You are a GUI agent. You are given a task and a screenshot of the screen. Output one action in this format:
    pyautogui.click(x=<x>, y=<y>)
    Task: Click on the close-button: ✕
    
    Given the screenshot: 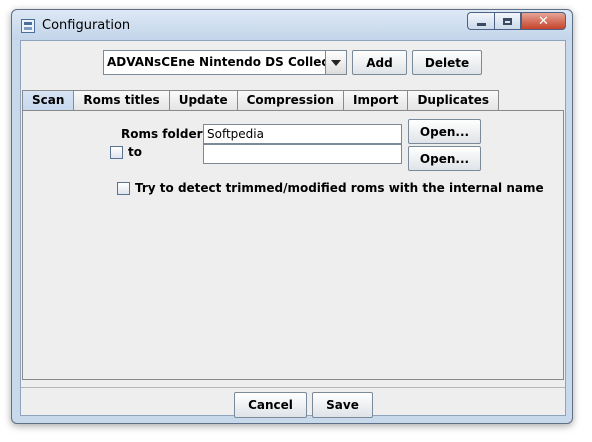 What is the action you would take?
    pyautogui.click(x=543, y=21)
    